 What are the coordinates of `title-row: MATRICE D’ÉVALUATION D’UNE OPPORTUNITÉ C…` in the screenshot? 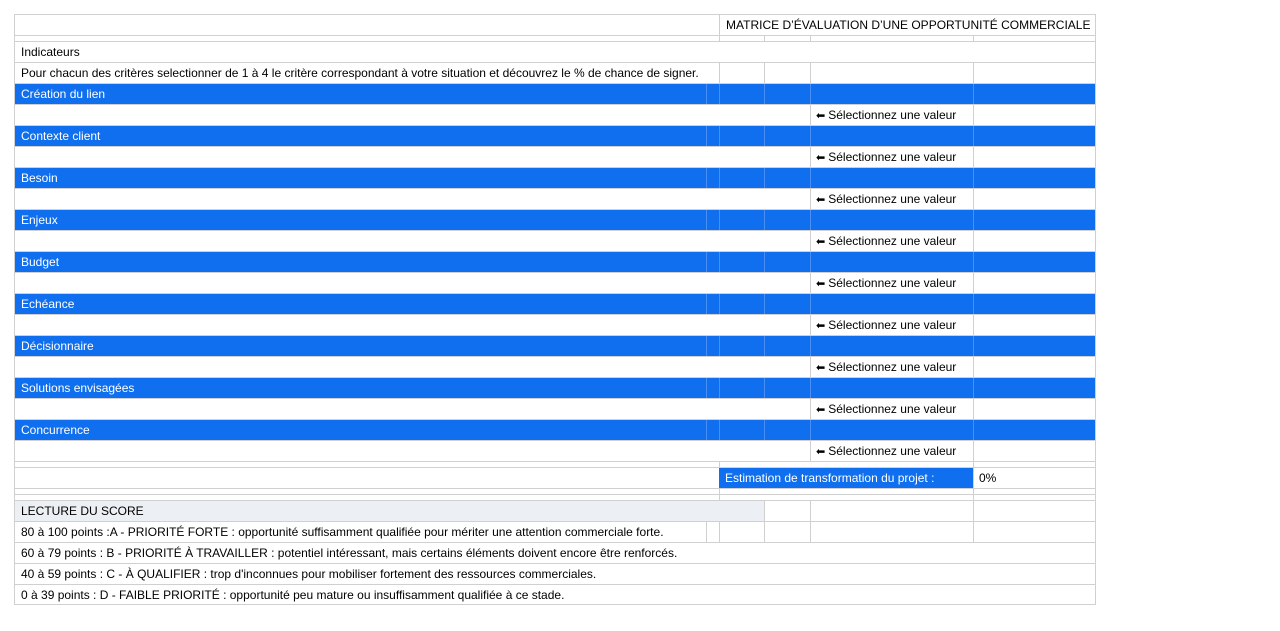 It's located at (555, 24).